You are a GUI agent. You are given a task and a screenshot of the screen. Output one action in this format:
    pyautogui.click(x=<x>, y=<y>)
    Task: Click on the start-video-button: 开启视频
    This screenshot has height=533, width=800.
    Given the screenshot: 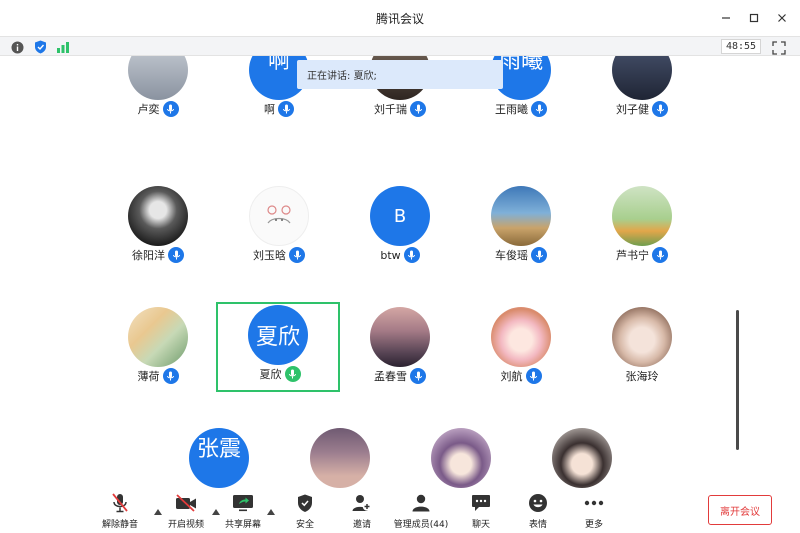 What is the action you would take?
    pyautogui.click(x=186, y=511)
    